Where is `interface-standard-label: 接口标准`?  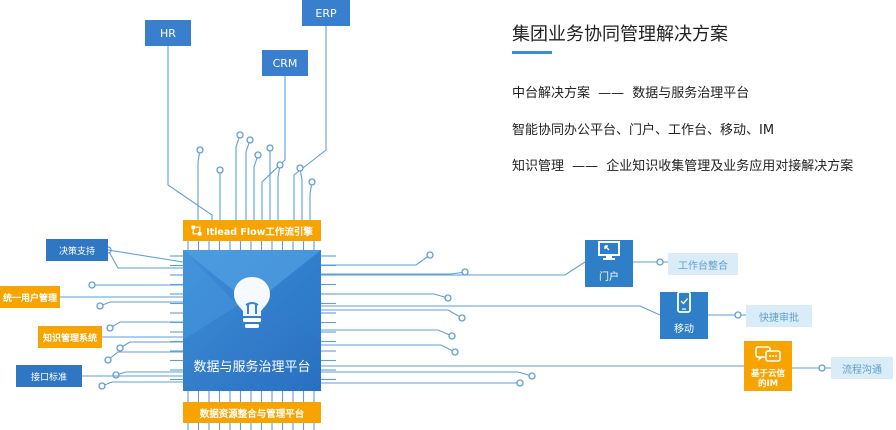
interface-standard-label: 接口标准 is located at coordinates (48, 377).